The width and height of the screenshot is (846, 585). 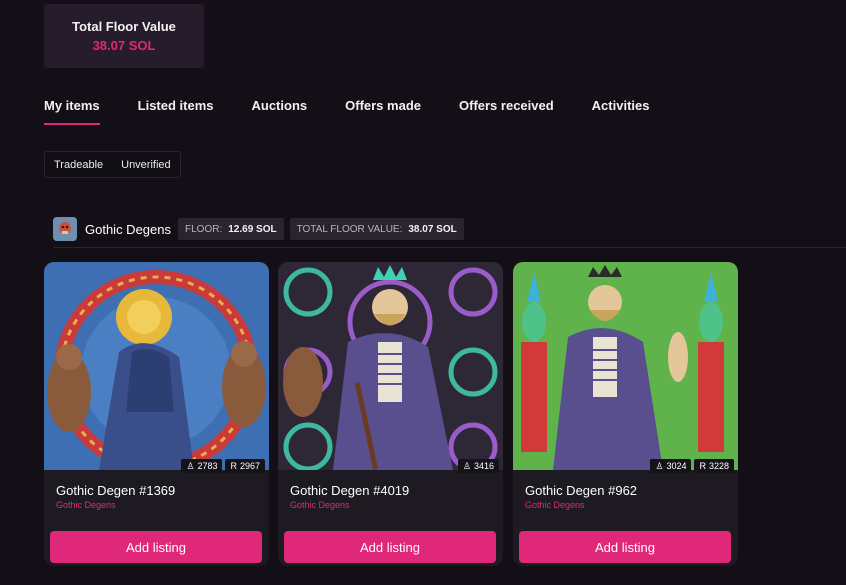 I want to click on tab-activities: Activities, so click(x=621, y=111).